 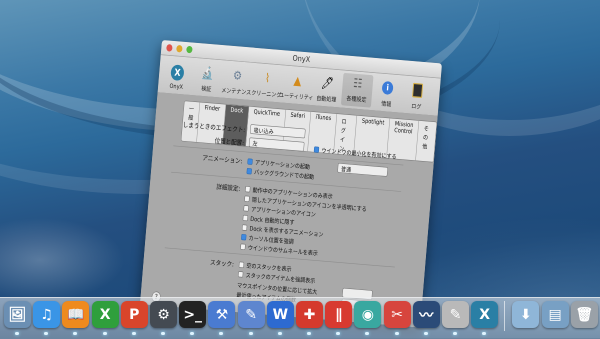 I want to click on toolbar-info: i 情報, so click(x=387, y=93).